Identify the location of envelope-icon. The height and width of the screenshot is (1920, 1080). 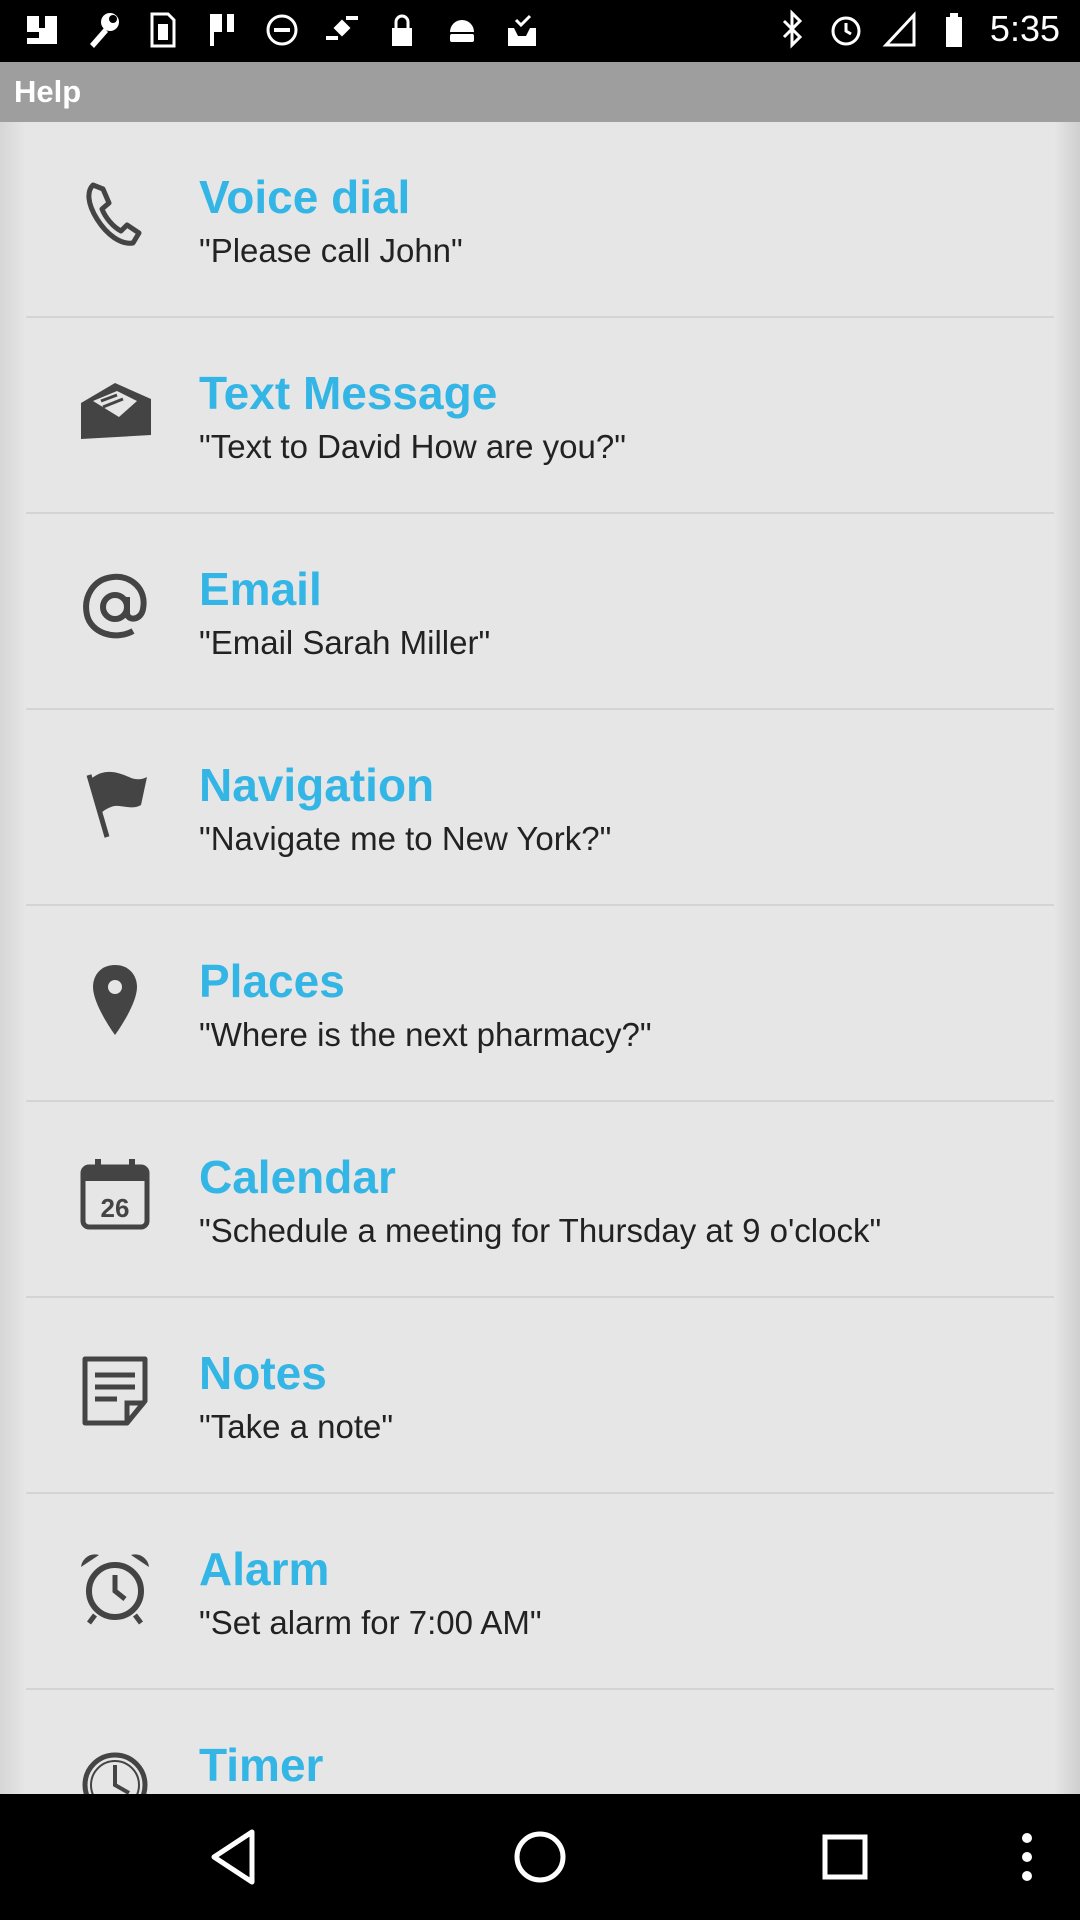
(115, 411).